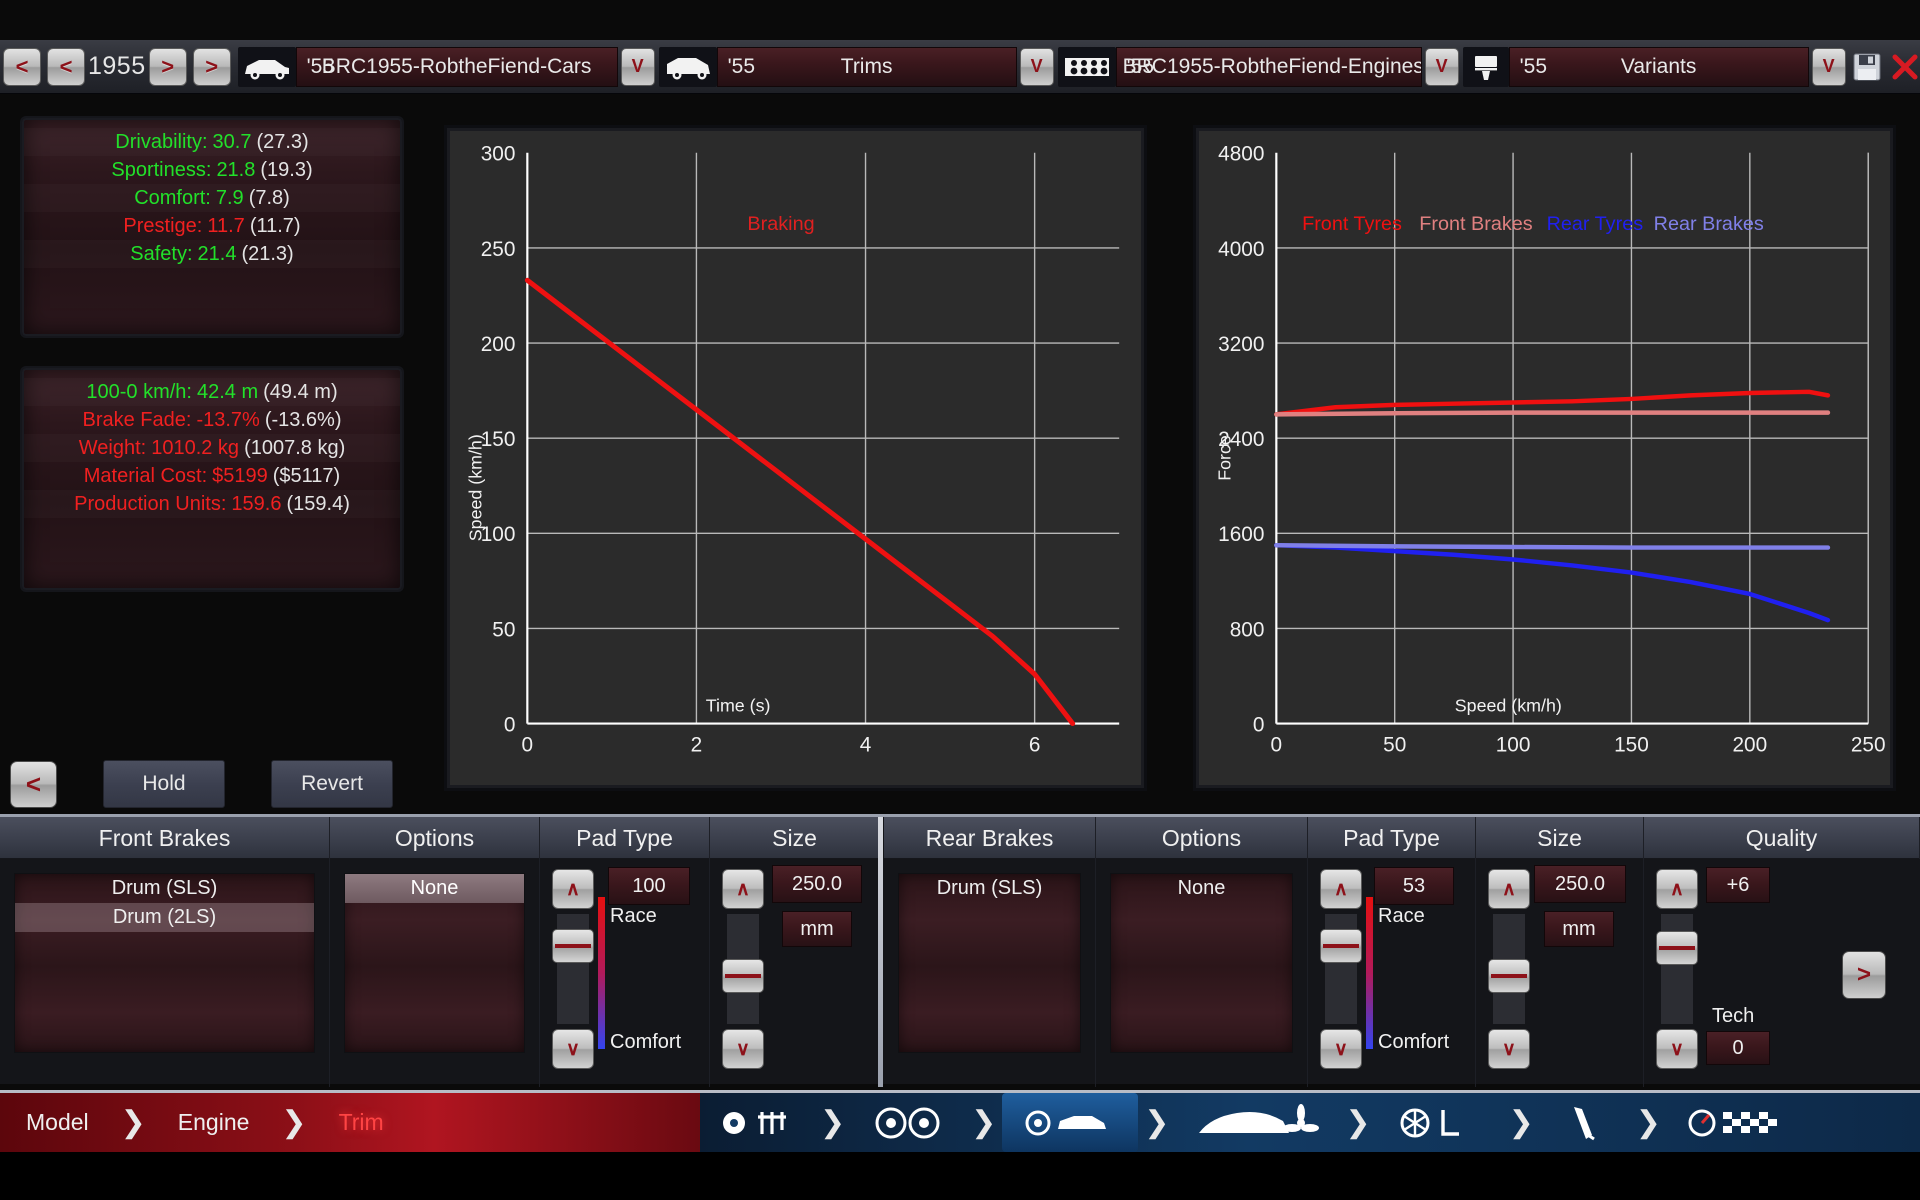  I want to click on rear-pad-value: 53, so click(1414, 886).